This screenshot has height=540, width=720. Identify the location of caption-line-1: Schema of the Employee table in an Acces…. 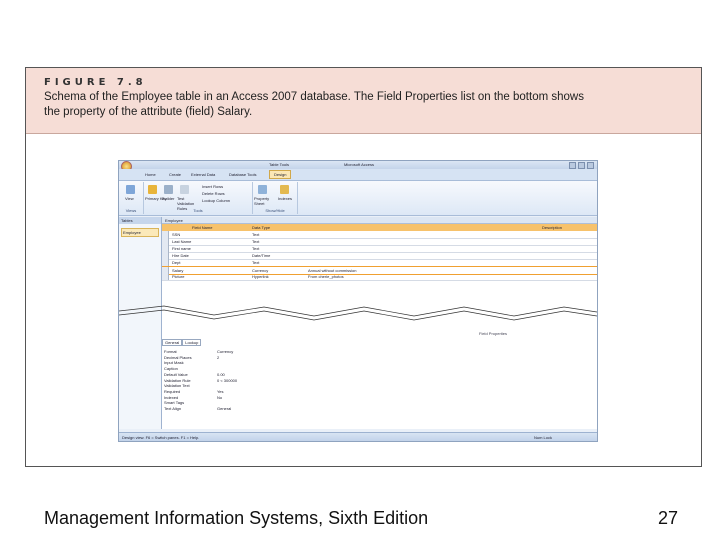
(314, 97).